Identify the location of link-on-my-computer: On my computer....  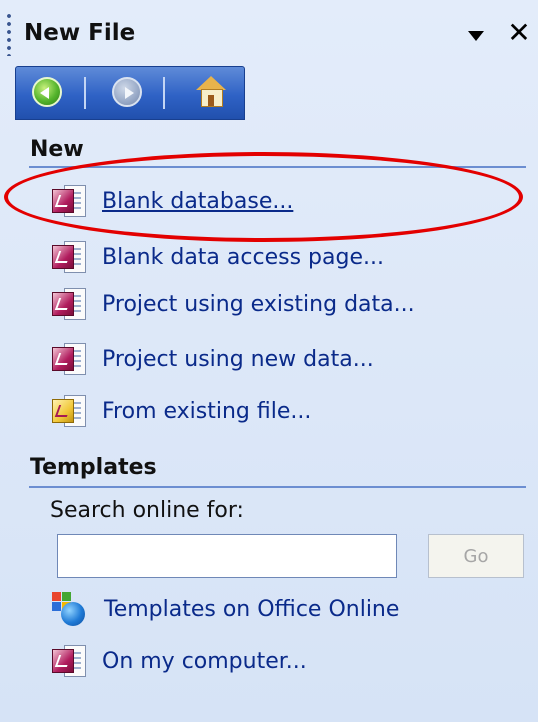
(179, 661).